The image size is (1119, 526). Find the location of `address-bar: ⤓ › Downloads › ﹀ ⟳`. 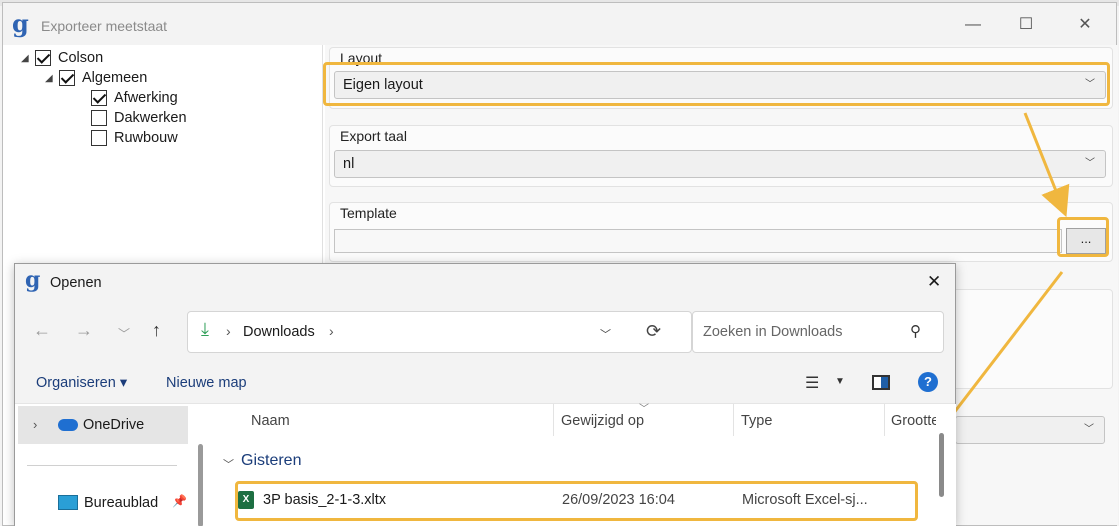

address-bar: ⤓ › Downloads › ﹀ ⟳ is located at coordinates (439, 332).